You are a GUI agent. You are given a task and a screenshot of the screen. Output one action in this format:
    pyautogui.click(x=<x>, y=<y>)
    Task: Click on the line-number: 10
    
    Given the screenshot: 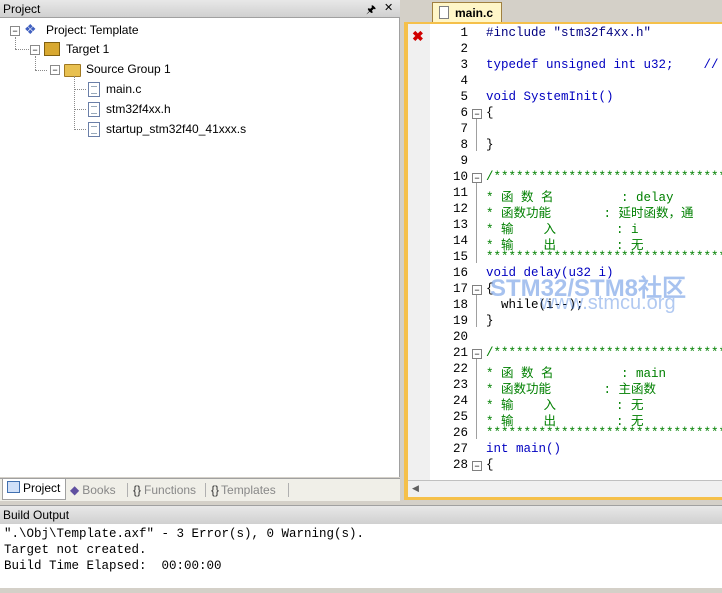 What is the action you would take?
    pyautogui.click(x=460, y=177)
    